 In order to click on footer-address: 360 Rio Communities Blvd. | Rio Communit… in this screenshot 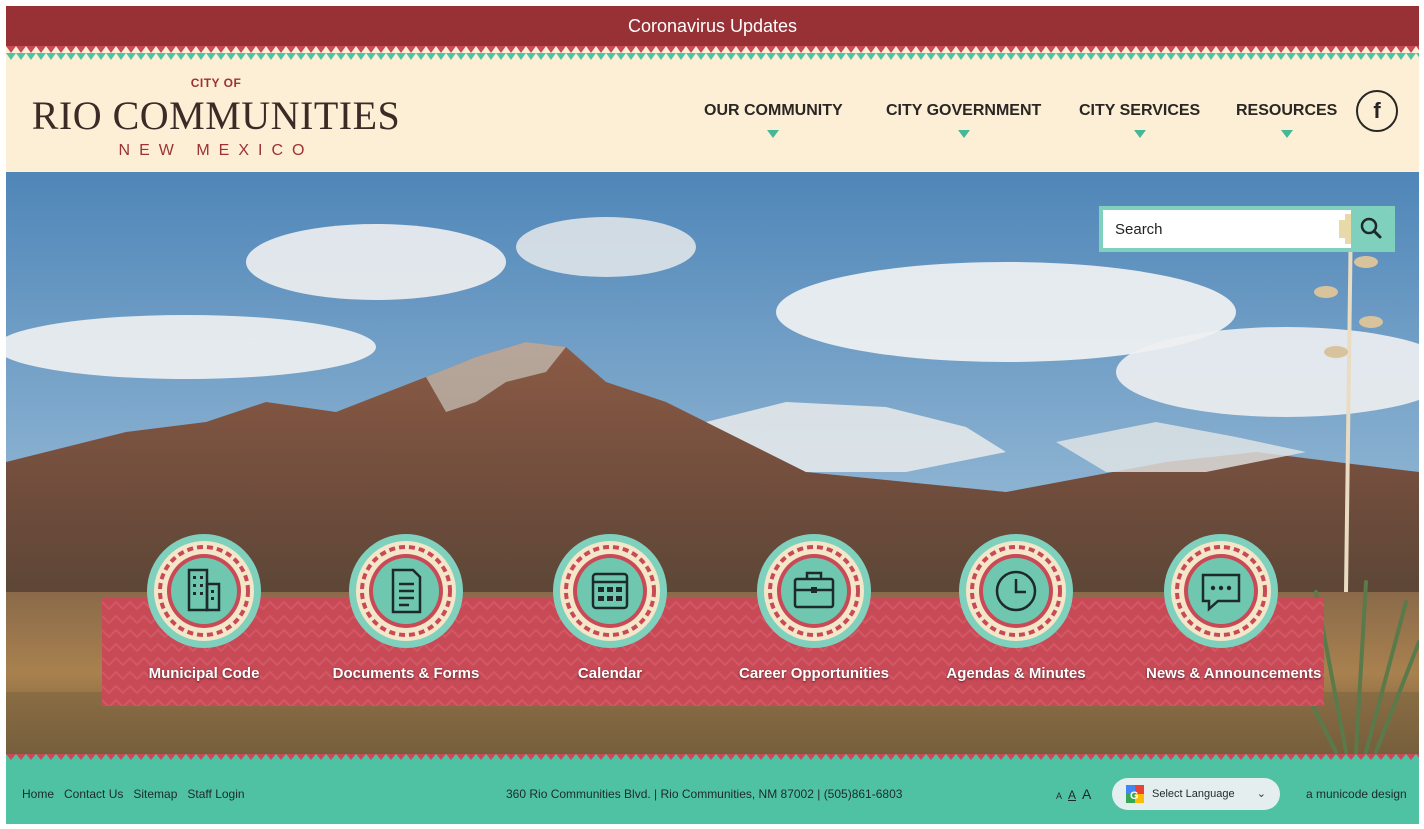, I will do `click(704, 794)`.